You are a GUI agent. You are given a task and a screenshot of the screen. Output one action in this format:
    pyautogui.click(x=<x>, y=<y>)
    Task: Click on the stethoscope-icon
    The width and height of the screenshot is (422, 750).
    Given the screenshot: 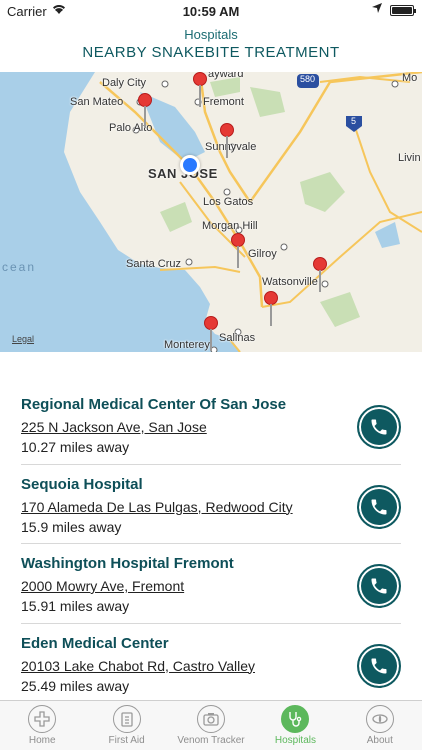 What is the action you would take?
    pyautogui.click(x=295, y=719)
    